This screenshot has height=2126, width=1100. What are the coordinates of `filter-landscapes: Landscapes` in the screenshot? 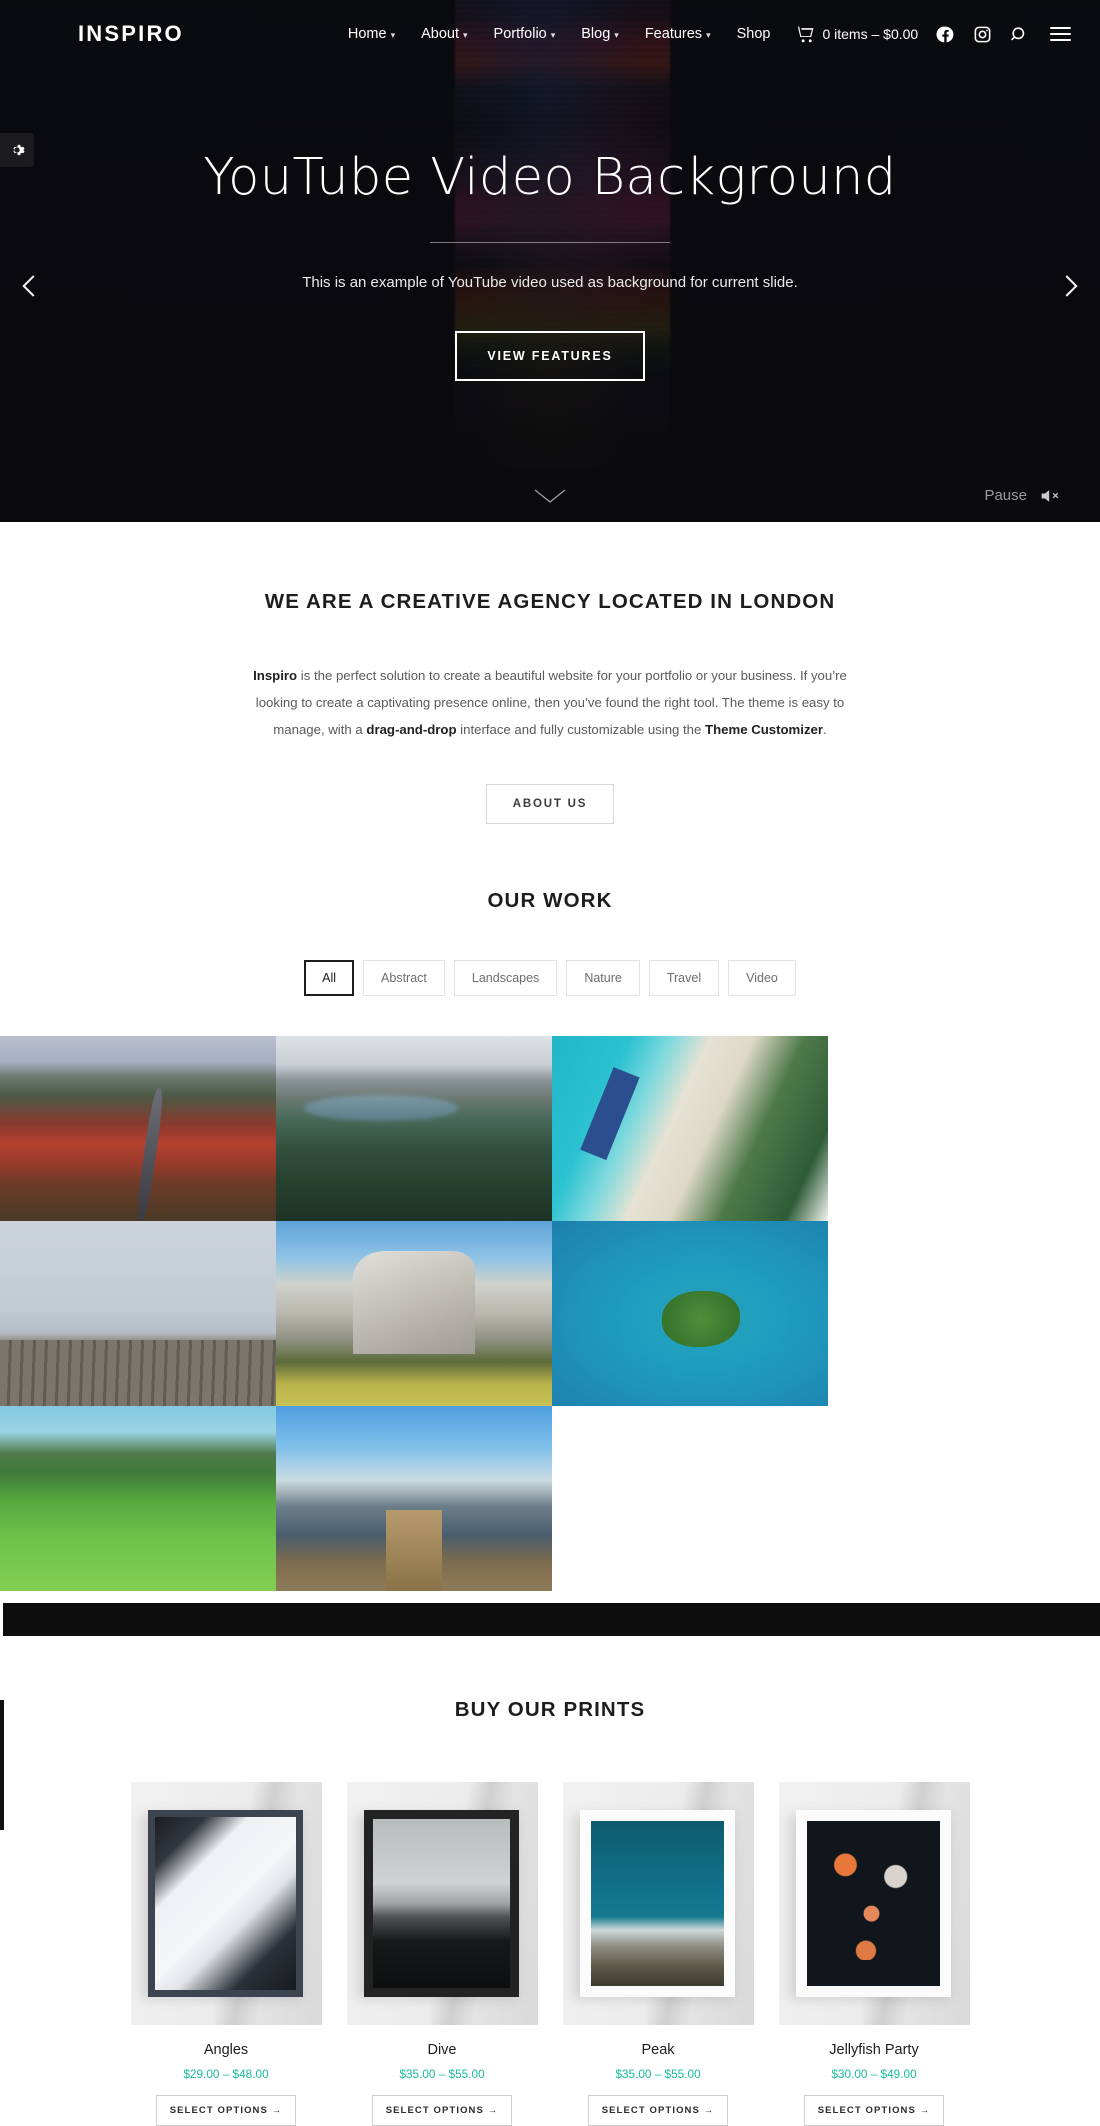 It's located at (505, 978).